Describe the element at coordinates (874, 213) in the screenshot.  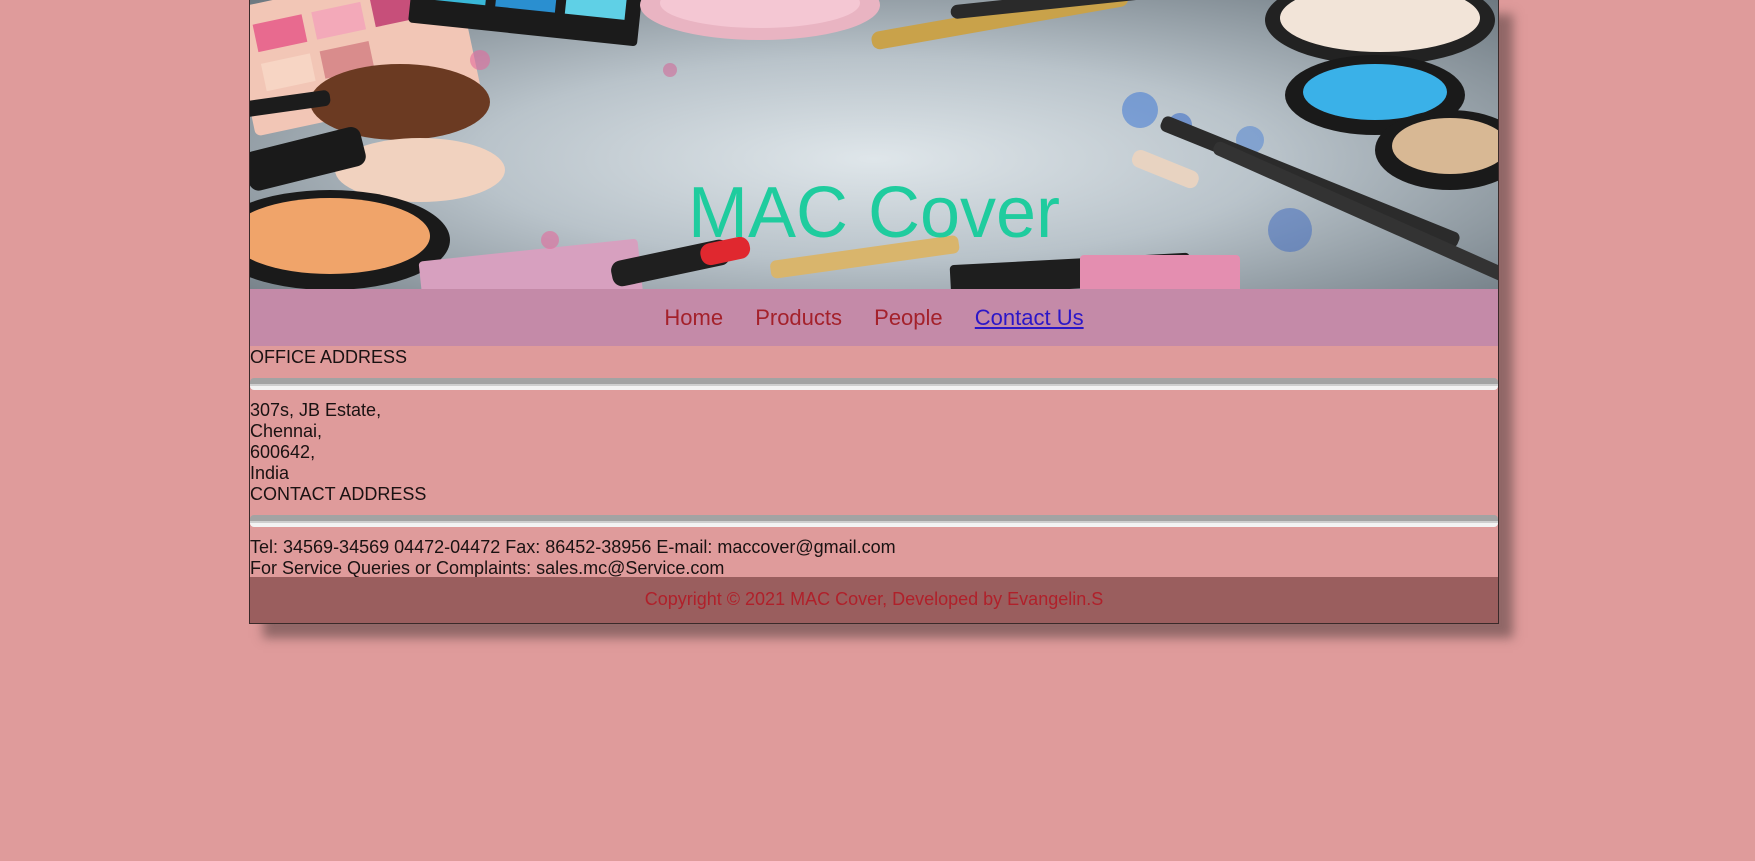
I see `site-title: MAC Cover` at that location.